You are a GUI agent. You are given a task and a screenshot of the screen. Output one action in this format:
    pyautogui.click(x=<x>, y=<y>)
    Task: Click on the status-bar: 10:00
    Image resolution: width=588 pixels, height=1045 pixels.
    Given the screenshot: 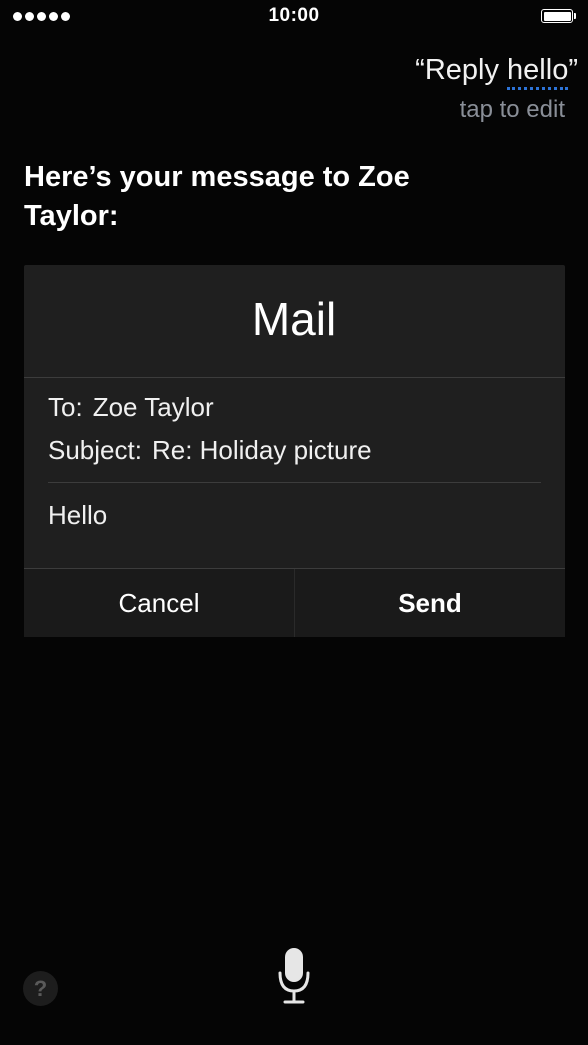 What is the action you would take?
    pyautogui.click(x=294, y=17)
    